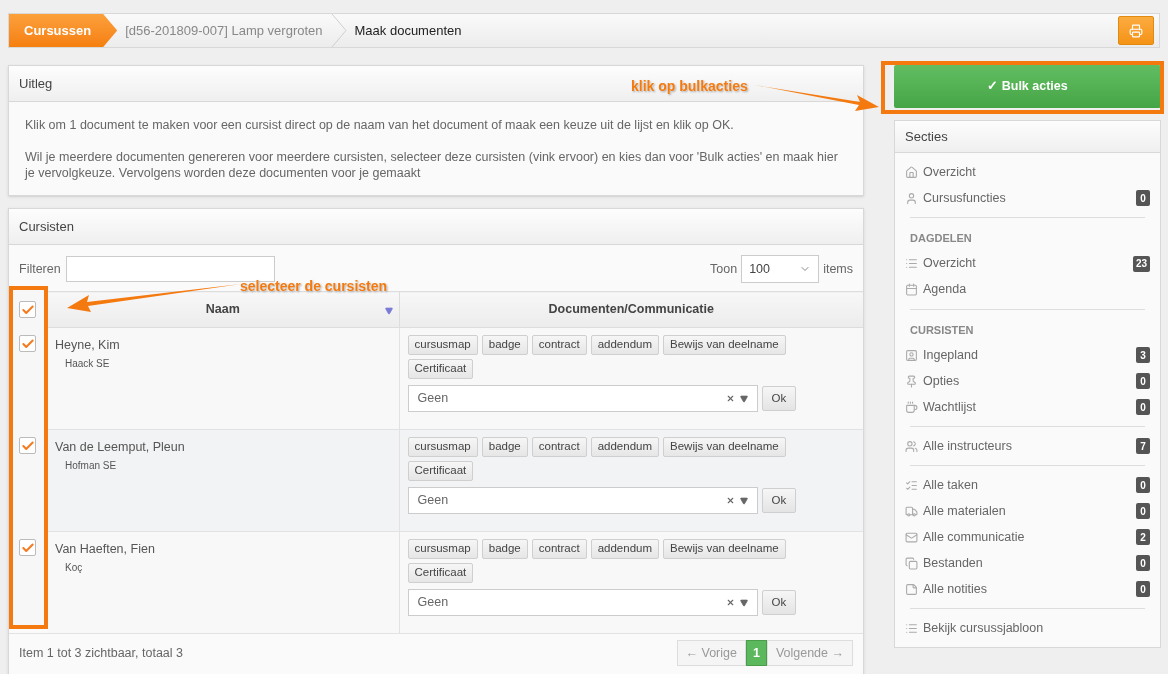 This screenshot has width=1168, height=674. I want to click on section-heading: CURSISTEN, so click(942, 330).